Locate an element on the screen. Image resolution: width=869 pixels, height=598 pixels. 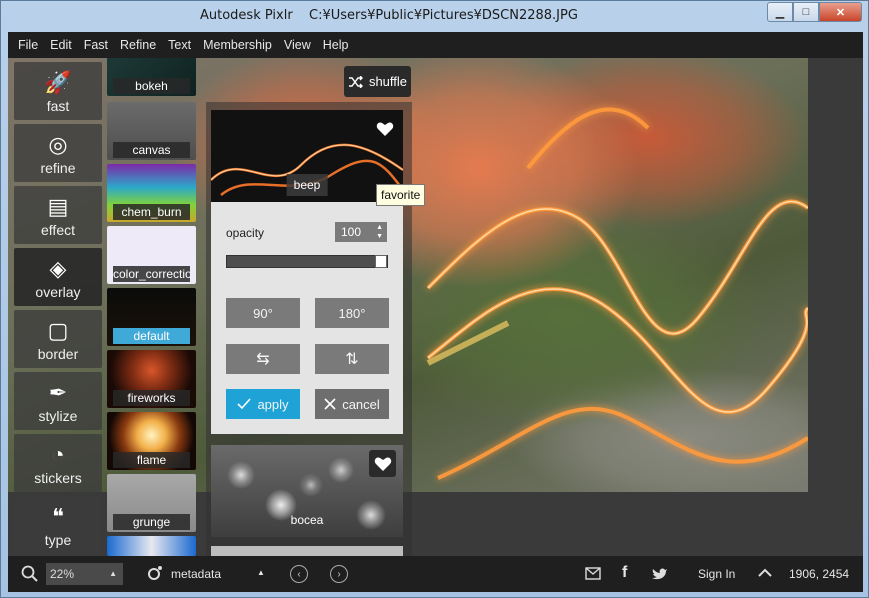
thumb-label: chem_burn is located at coordinates (151, 212).